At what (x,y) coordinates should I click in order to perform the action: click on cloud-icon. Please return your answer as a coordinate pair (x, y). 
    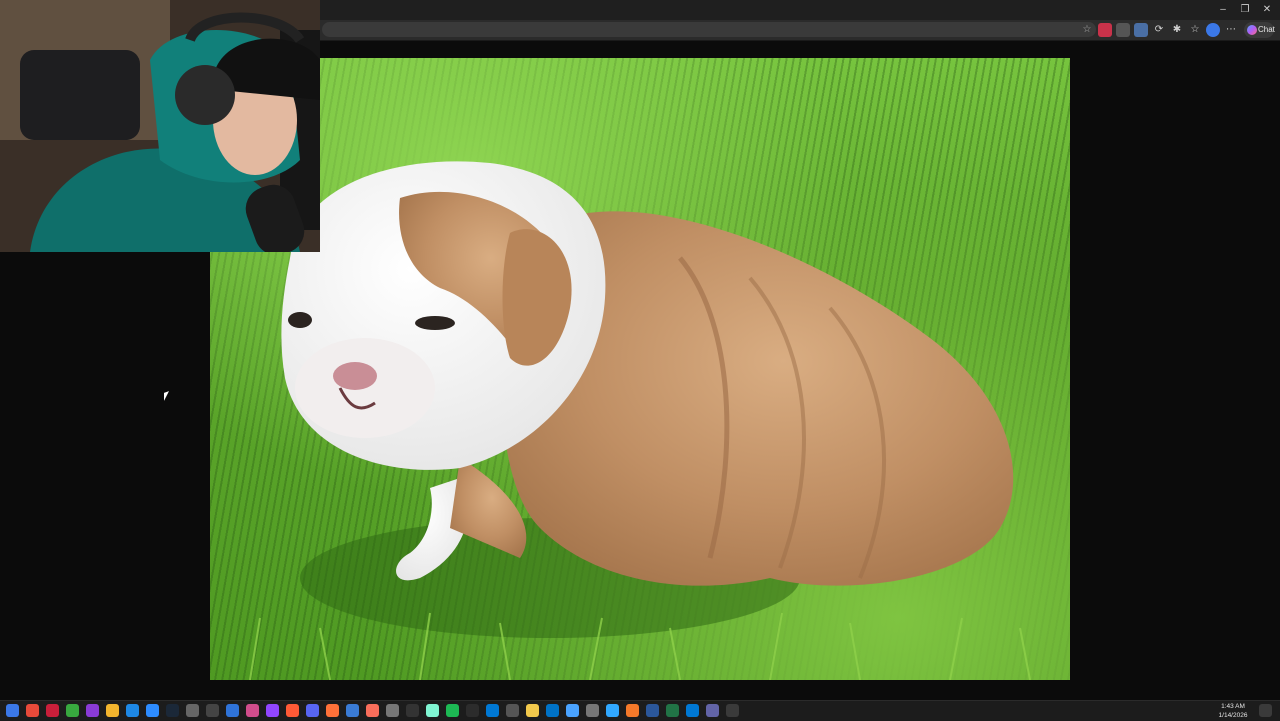
    Looking at the image, I should click on (572, 710).